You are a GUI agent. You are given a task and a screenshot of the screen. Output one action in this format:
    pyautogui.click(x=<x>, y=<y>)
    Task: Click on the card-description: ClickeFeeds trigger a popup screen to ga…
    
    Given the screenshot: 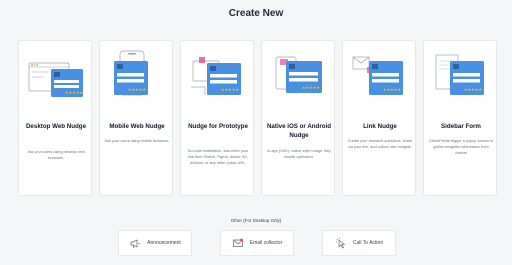 What is the action you would take?
    pyautogui.click(x=461, y=147)
    